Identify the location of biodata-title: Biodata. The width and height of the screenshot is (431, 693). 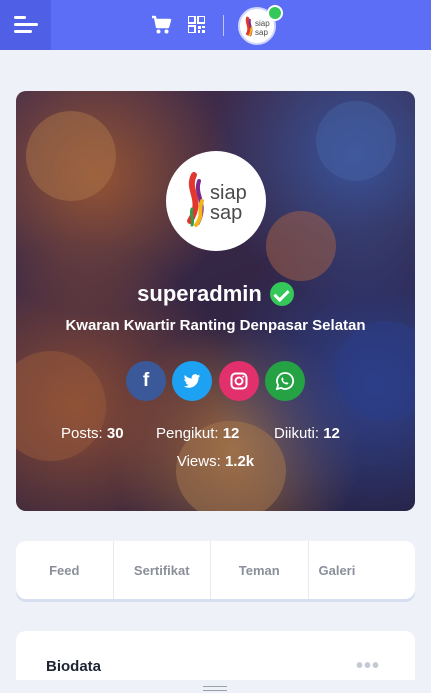
(74, 666).